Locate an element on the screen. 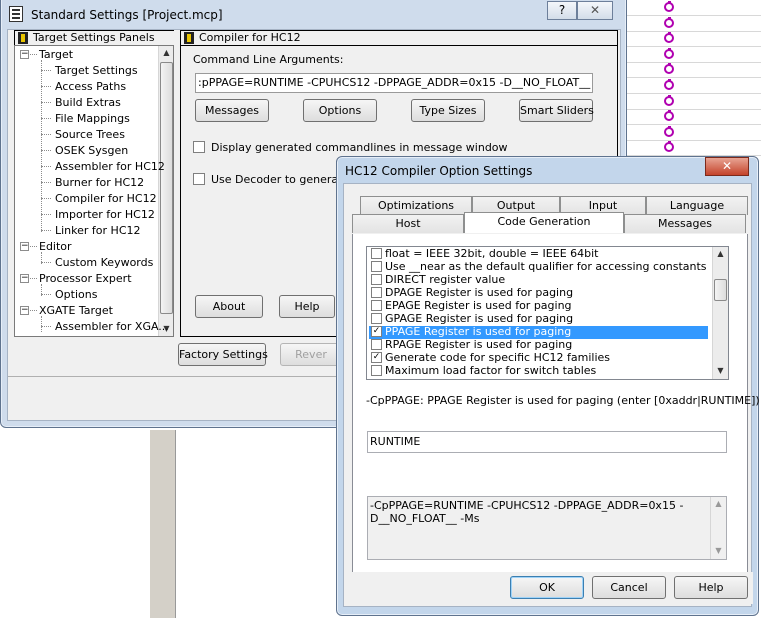 This screenshot has height=618, width=761. tree-item: Assembler for HC12 is located at coordinates (110, 166).